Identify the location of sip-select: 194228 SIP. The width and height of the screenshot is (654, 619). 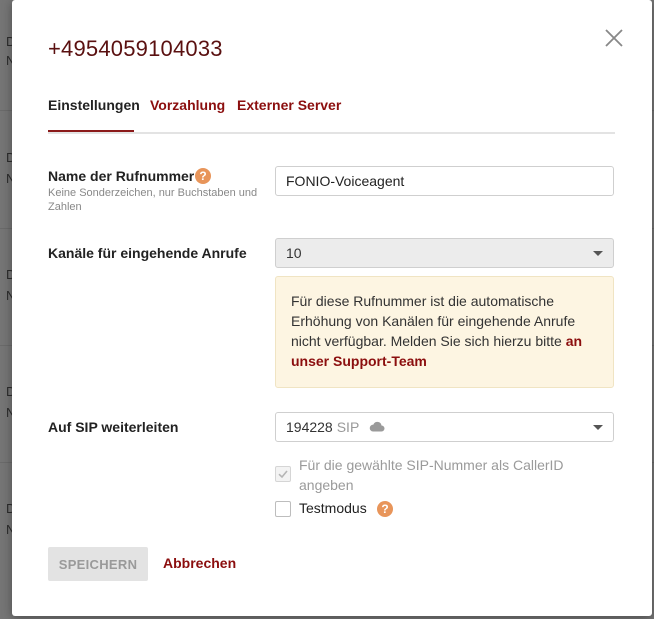
(444, 427).